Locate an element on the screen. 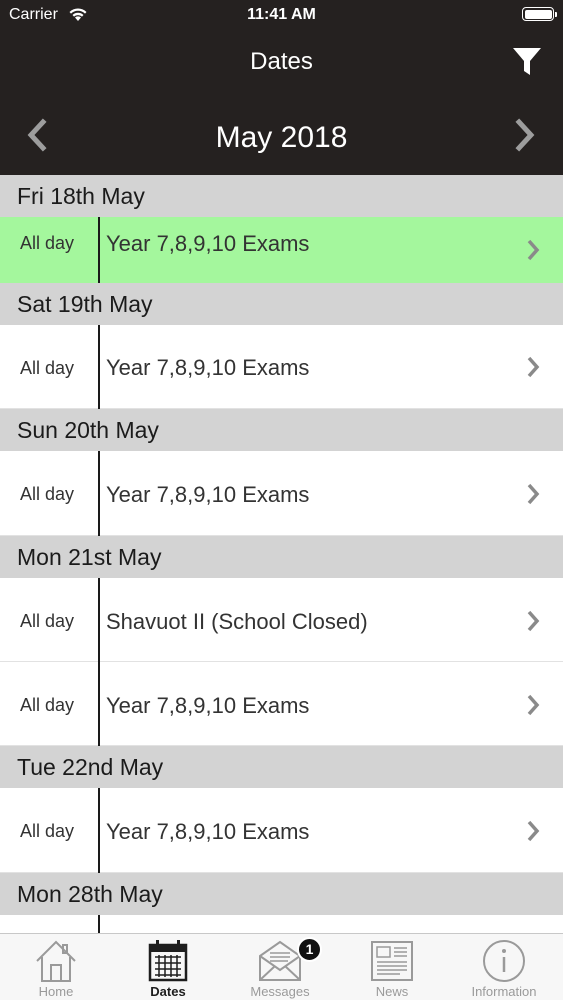 The image size is (563, 1000). tab-label: News is located at coordinates (392, 991).